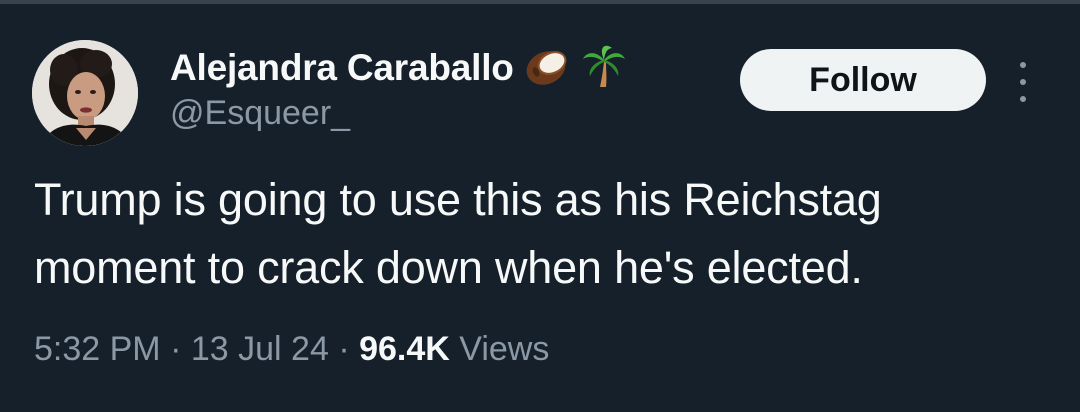 The width and height of the screenshot is (1080, 412). I want to click on author-handle: @Esqueer_, so click(398, 113).